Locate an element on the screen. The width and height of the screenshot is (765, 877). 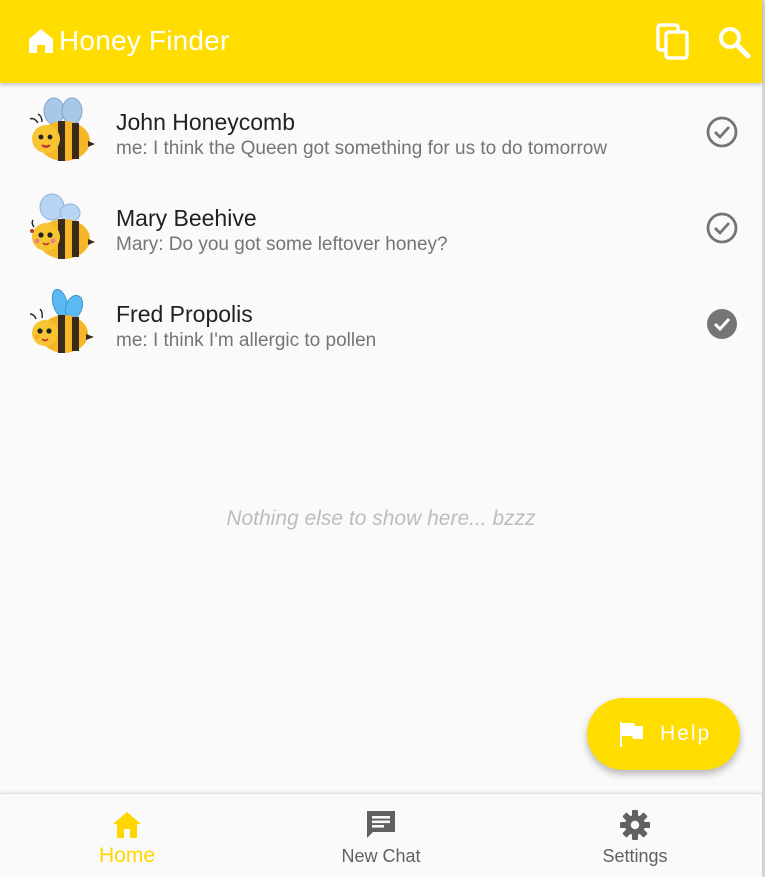
copy-icon is located at coordinates (673, 42).